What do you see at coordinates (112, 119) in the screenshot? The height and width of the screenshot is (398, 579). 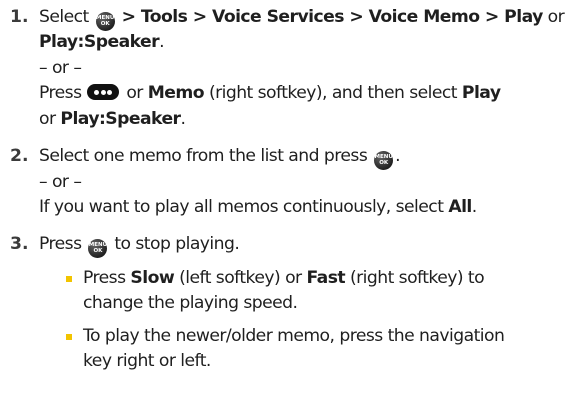 I see `step-1-line-5: or Play:Speaker.` at bounding box center [112, 119].